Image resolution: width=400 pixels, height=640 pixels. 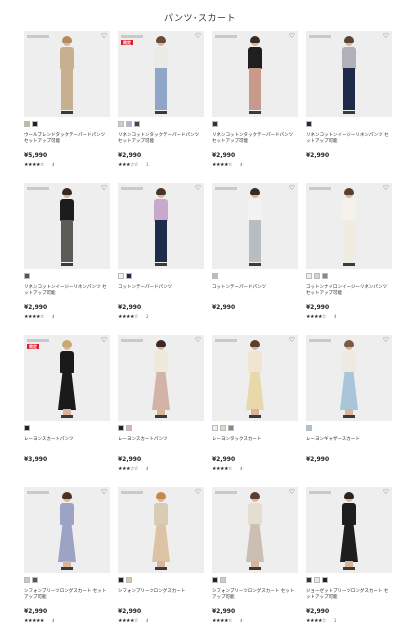 I want to click on product-name: レーヨンギャザースカート, so click(x=349, y=440).